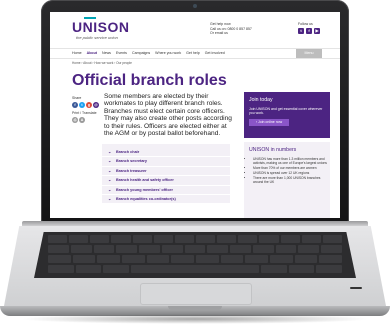  I want to click on logo-text: UNISON, so click(101, 27).